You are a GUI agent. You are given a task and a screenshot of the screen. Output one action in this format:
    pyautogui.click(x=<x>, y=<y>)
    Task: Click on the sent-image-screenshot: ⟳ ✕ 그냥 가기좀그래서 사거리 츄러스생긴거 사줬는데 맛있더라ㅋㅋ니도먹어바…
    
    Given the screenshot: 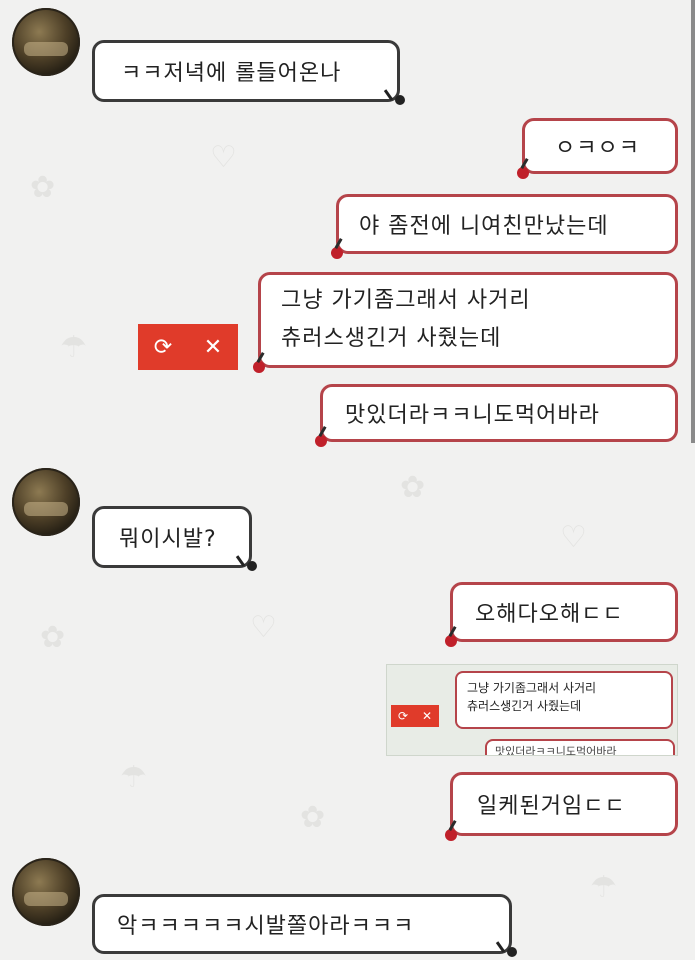 What is the action you would take?
    pyautogui.click(x=532, y=710)
    